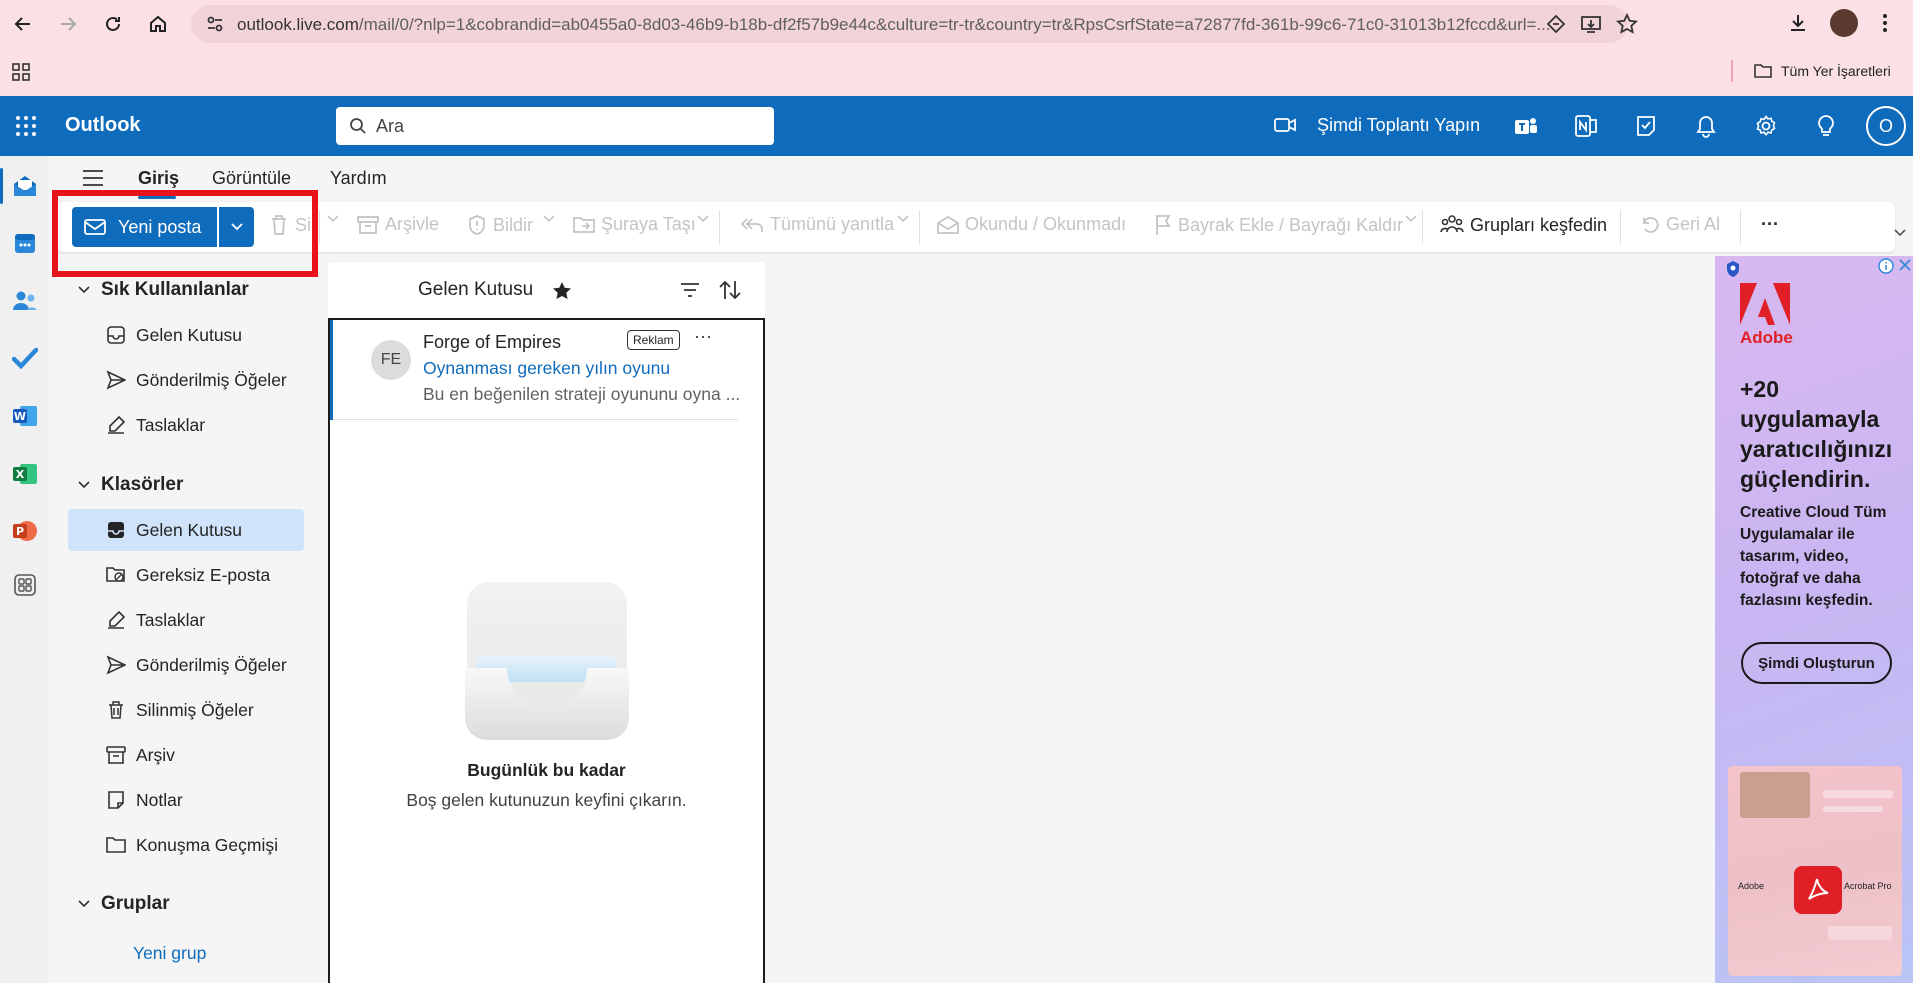 The height and width of the screenshot is (983, 1913). What do you see at coordinates (186, 710) in the screenshot?
I see `folder-item-deleted: Silinmiş Öğeler` at bounding box center [186, 710].